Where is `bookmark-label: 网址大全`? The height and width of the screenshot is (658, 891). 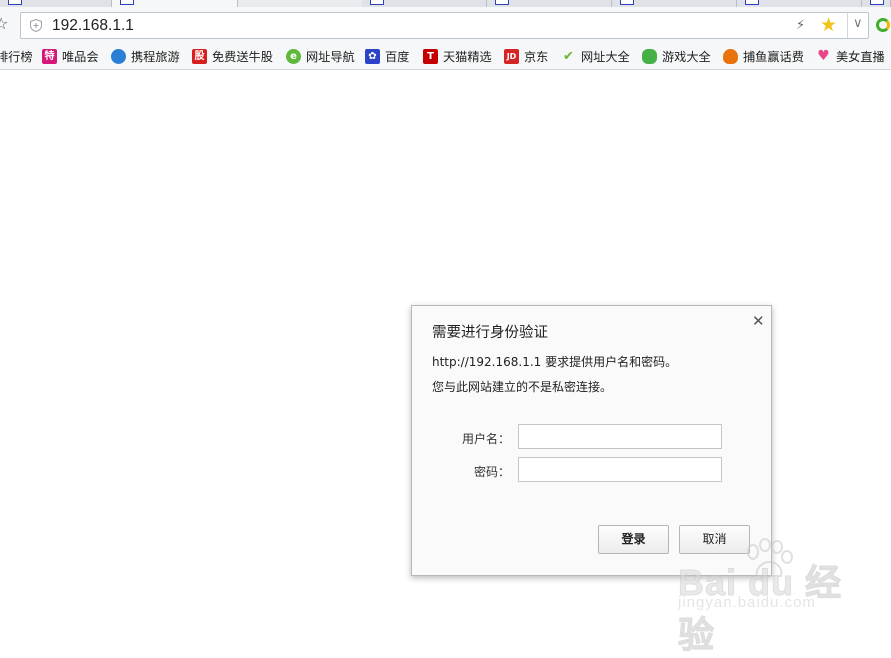 bookmark-label: 网址大全 is located at coordinates (605, 57).